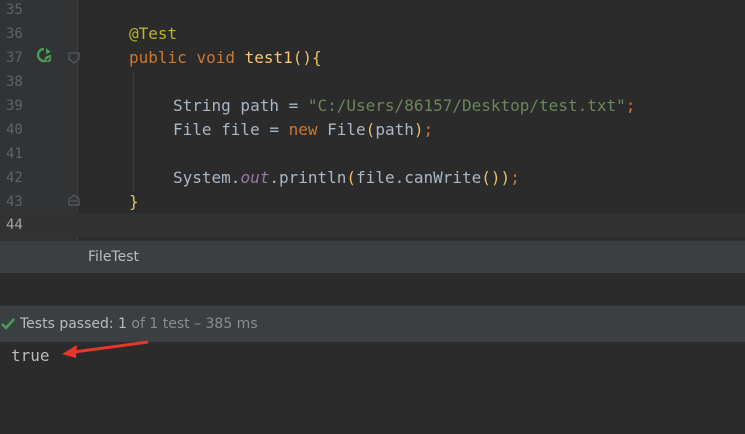  What do you see at coordinates (192, 129) in the screenshot?
I see `type-file: File` at bounding box center [192, 129].